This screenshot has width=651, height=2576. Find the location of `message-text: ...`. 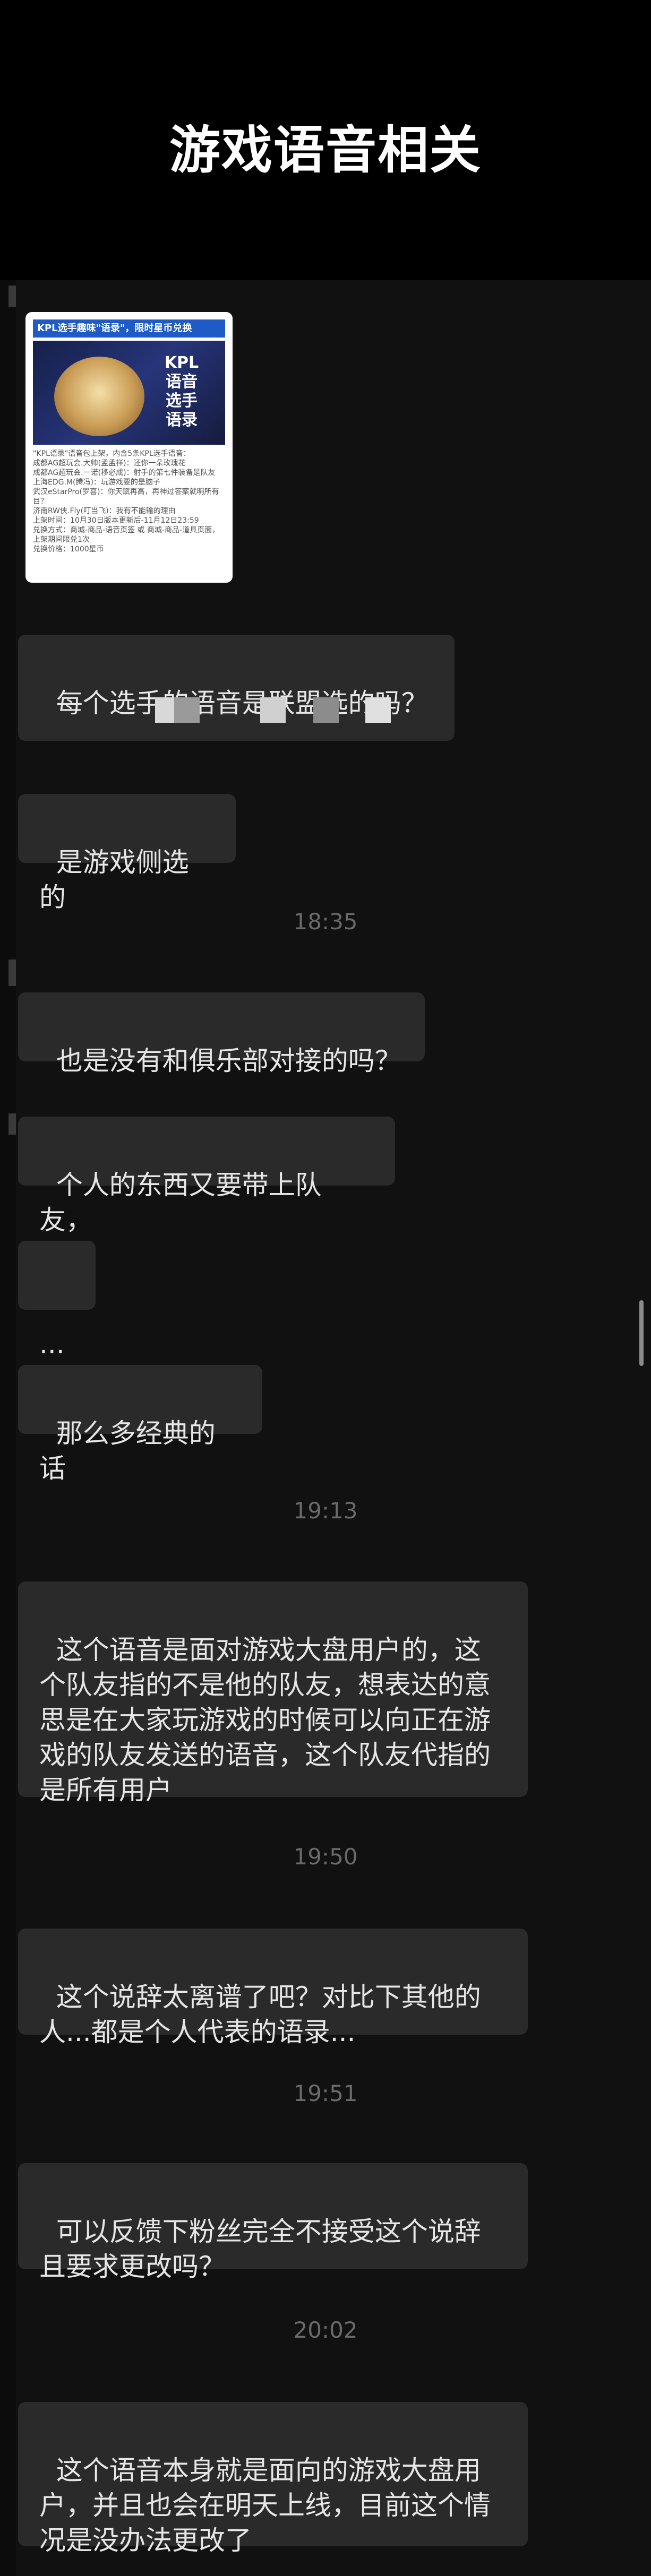

message-text: ... is located at coordinates (52, 1344).